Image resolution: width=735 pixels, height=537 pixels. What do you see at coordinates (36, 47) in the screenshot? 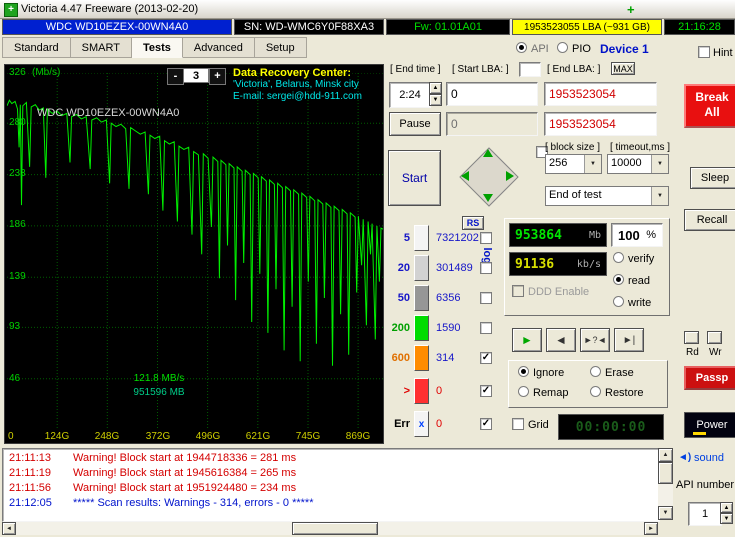
I see `tab-standard: Standard` at bounding box center [36, 47].